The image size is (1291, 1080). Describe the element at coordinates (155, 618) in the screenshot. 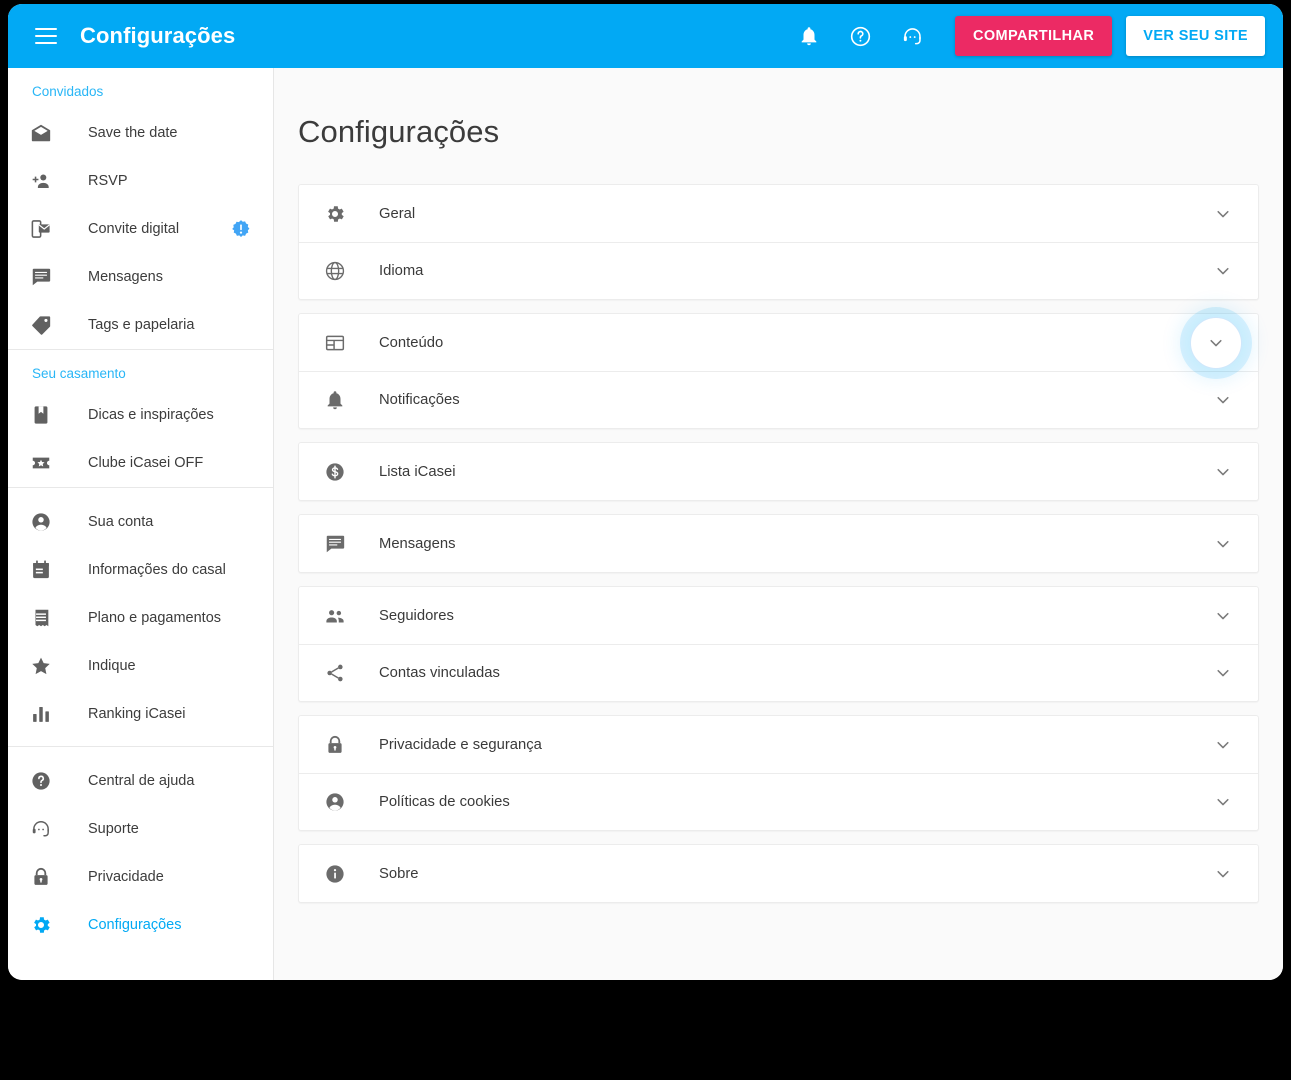

I see `sidebar-item-label: Plano e pagamentos` at that location.